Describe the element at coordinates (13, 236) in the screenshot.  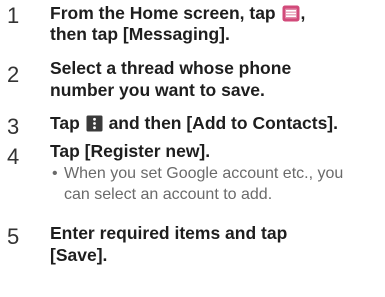
I see `step-number: 5` at that location.